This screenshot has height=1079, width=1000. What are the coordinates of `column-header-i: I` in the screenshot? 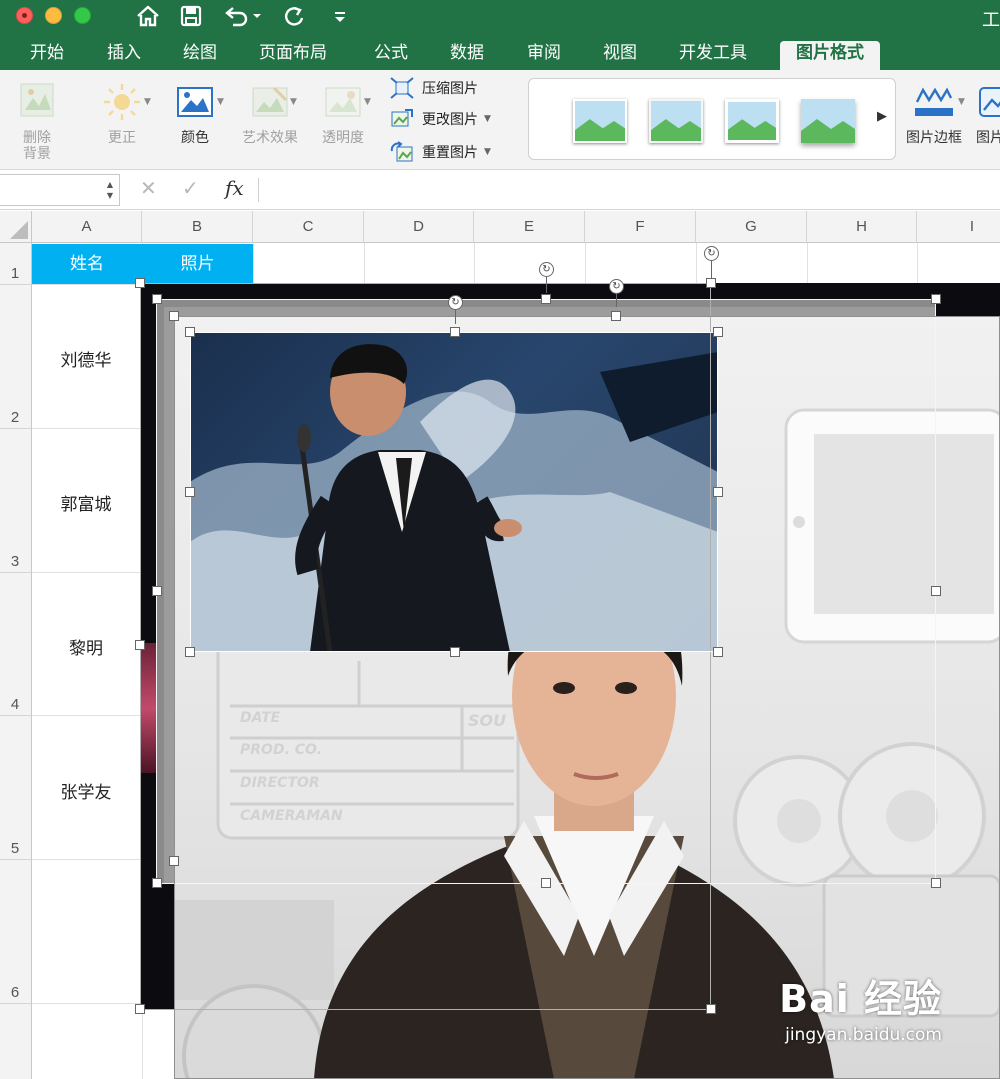 It's located at (958, 227).